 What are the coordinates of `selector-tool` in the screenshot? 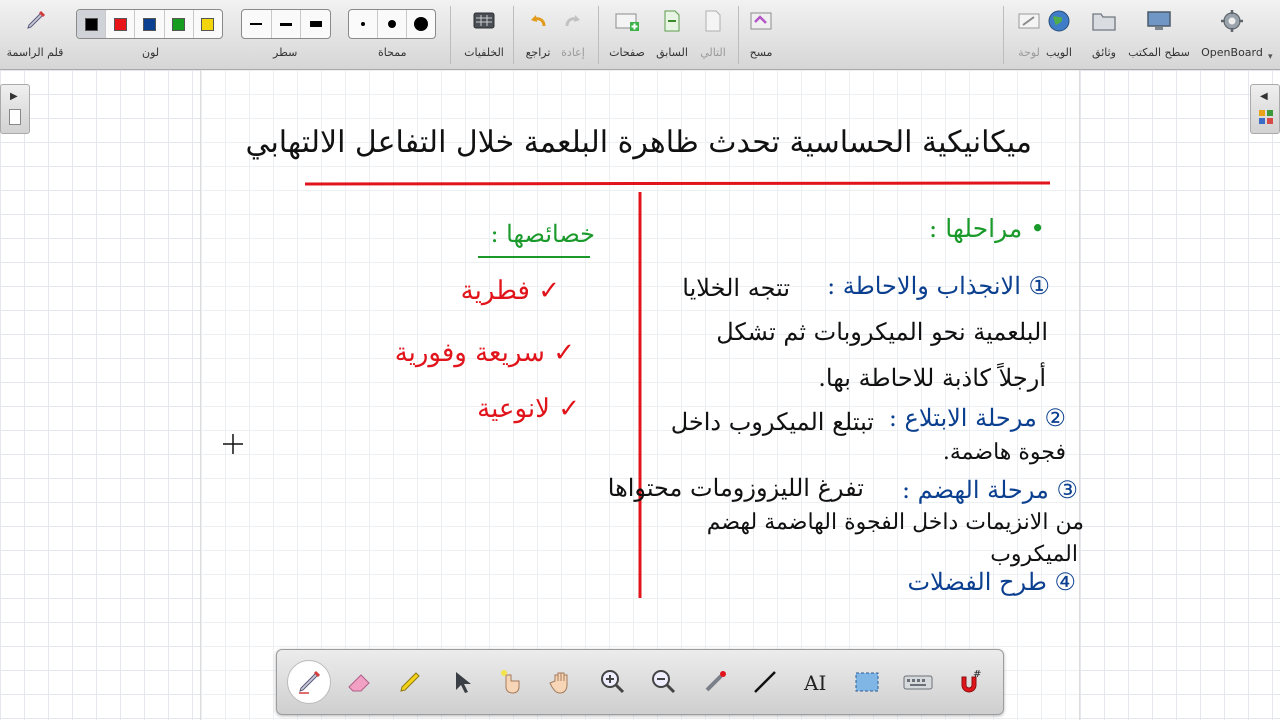 It's located at (461, 682).